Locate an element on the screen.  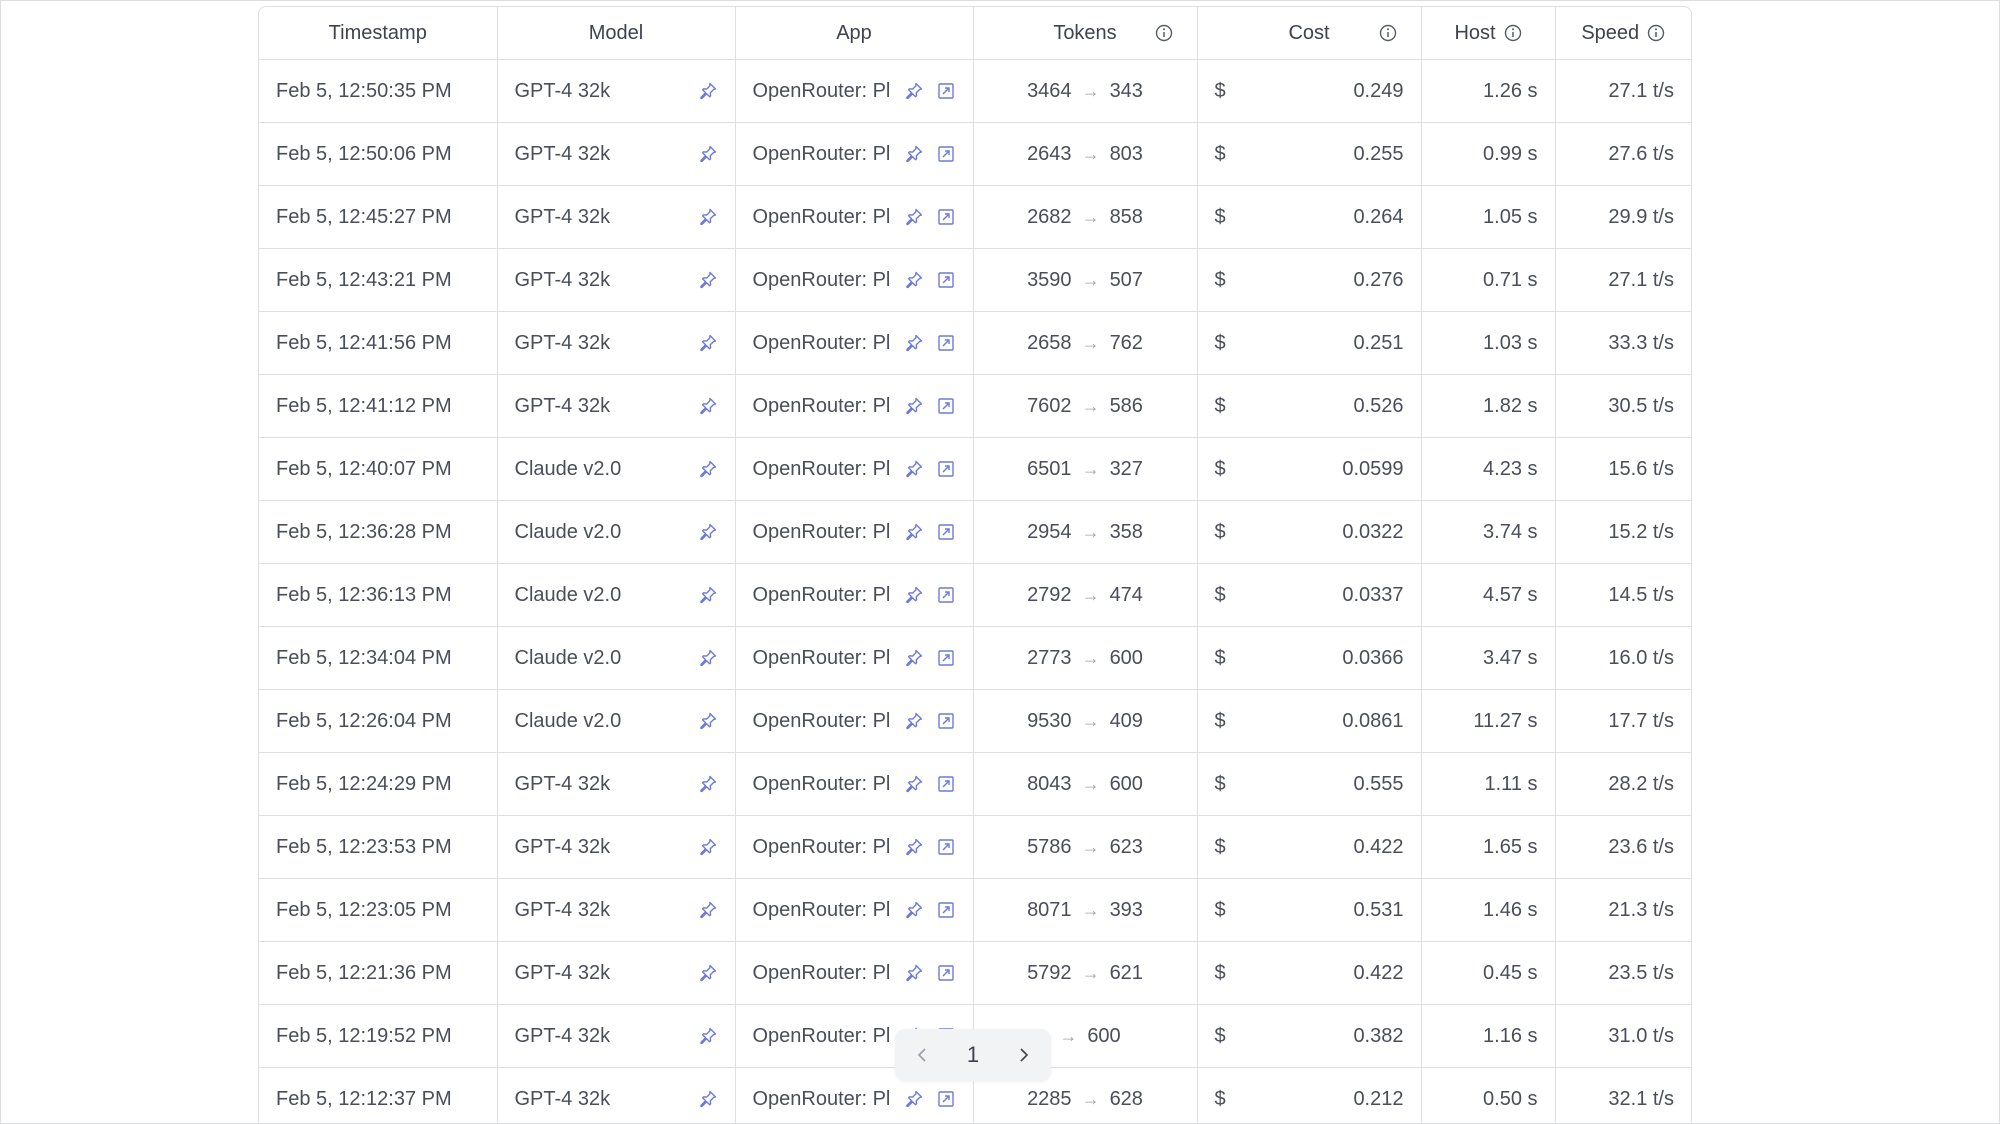
chevron-left-icon is located at coordinates (923, 1055).